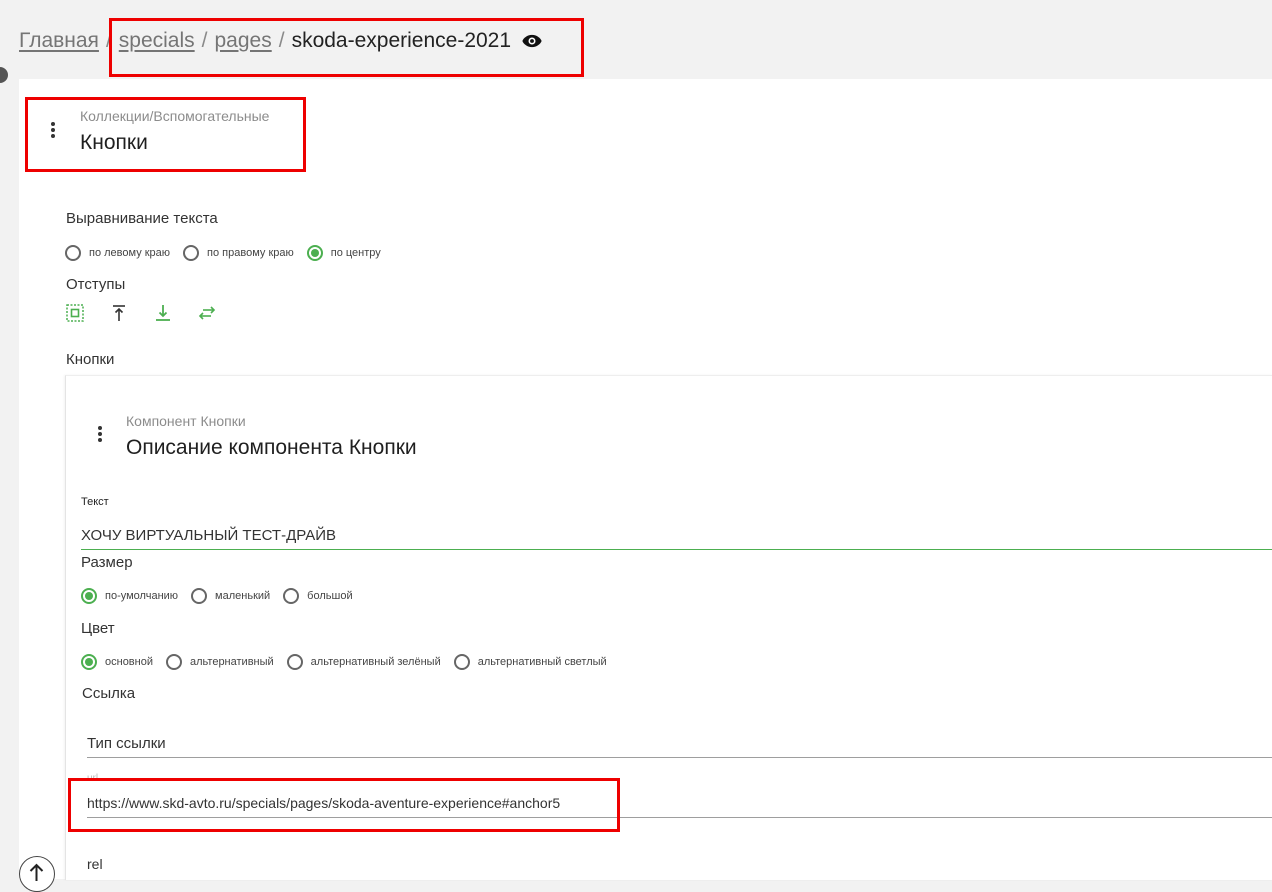 The width and height of the screenshot is (1272, 892). I want to click on padding-label: Отступы, so click(96, 284).